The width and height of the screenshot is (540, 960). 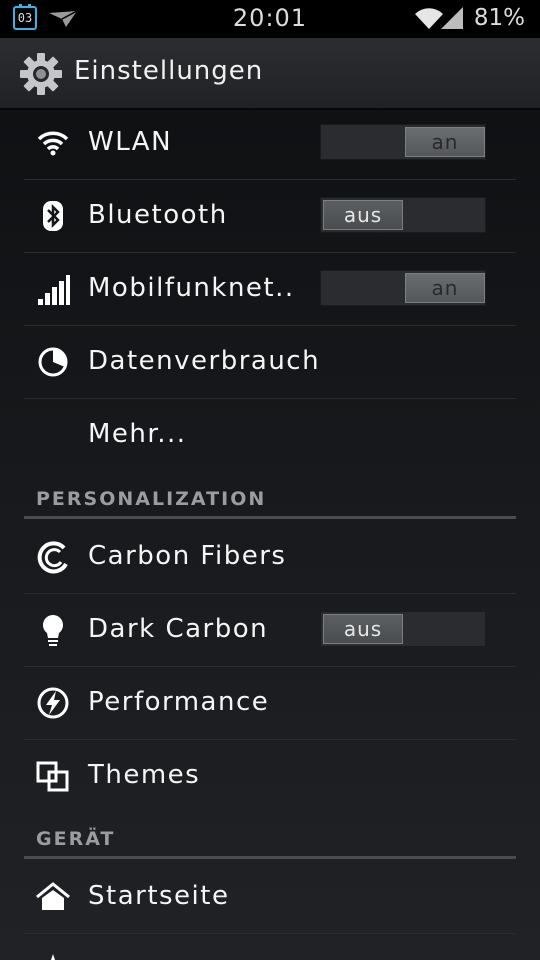 What do you see at coordinates (499, 18) in the screenshot?
I see `battery-level: 81%` at bounding box center [499, 18].